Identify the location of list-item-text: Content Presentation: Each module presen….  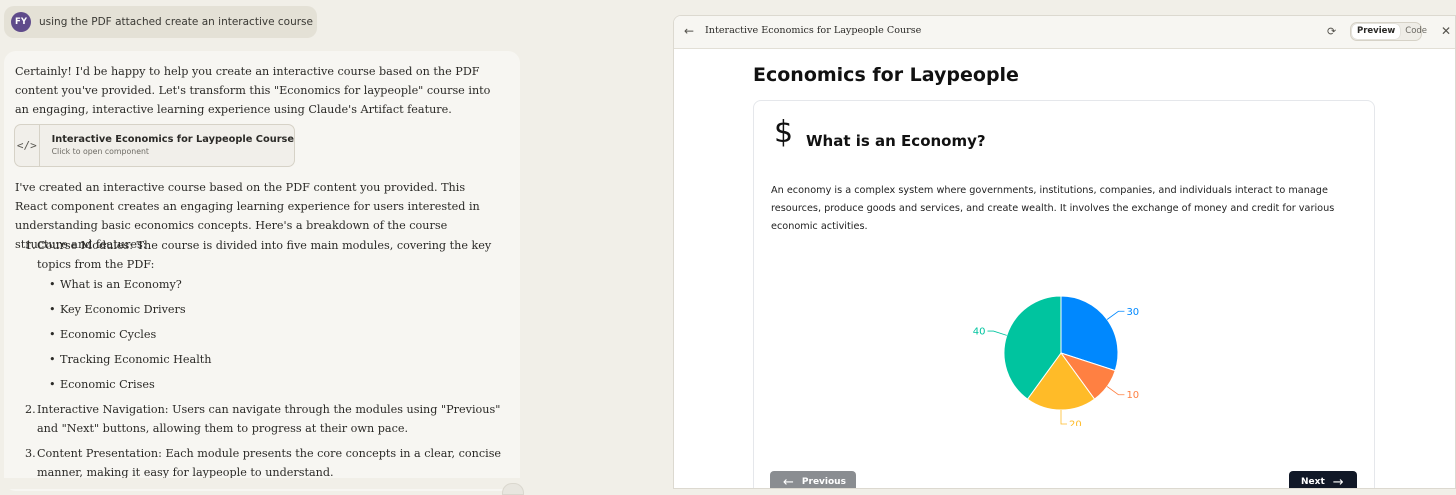
(269, 463).